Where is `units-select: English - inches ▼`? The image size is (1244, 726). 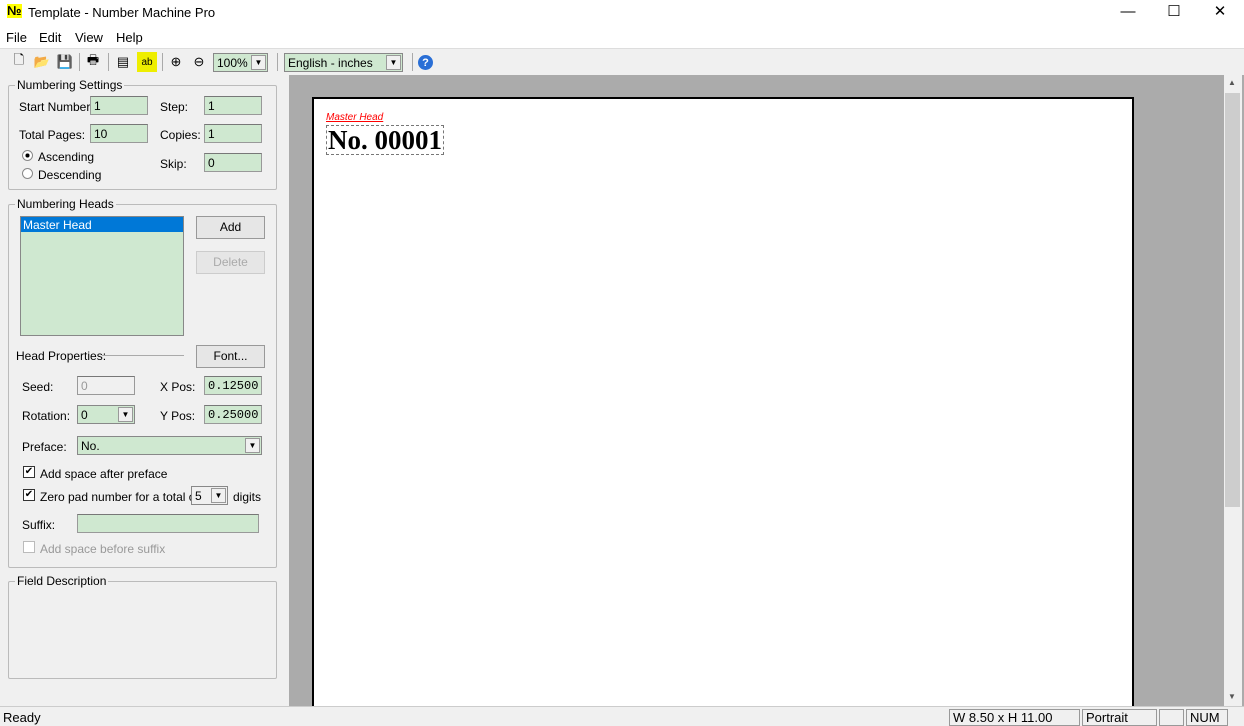 units-select: English - inches ▼ is located at coordinates (343, 62).